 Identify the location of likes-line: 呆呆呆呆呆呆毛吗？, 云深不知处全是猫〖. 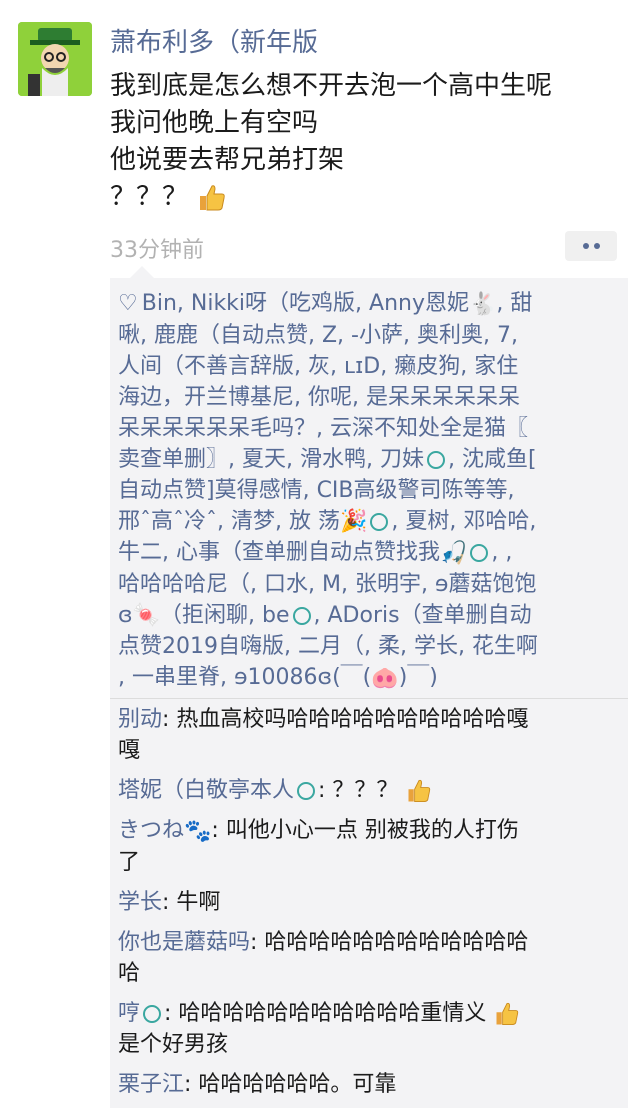
(368, 428).